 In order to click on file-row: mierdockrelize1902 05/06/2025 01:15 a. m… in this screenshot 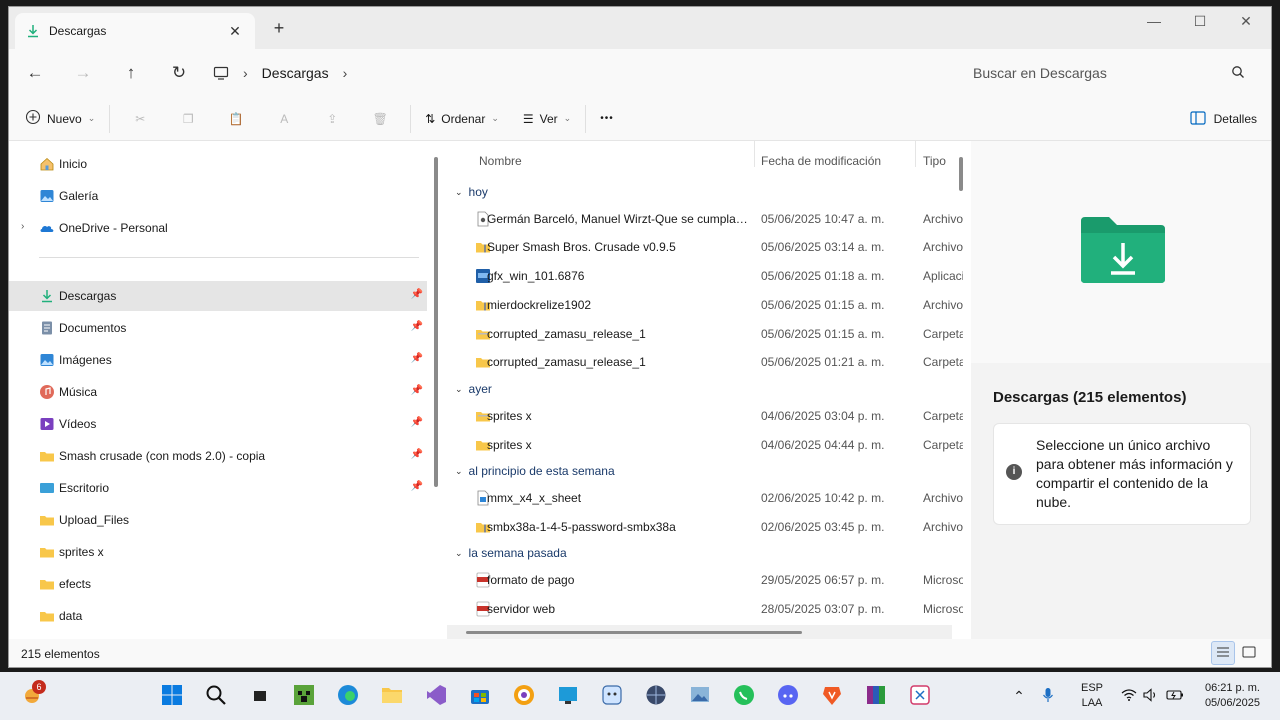, I will do `click(707, 305)`.